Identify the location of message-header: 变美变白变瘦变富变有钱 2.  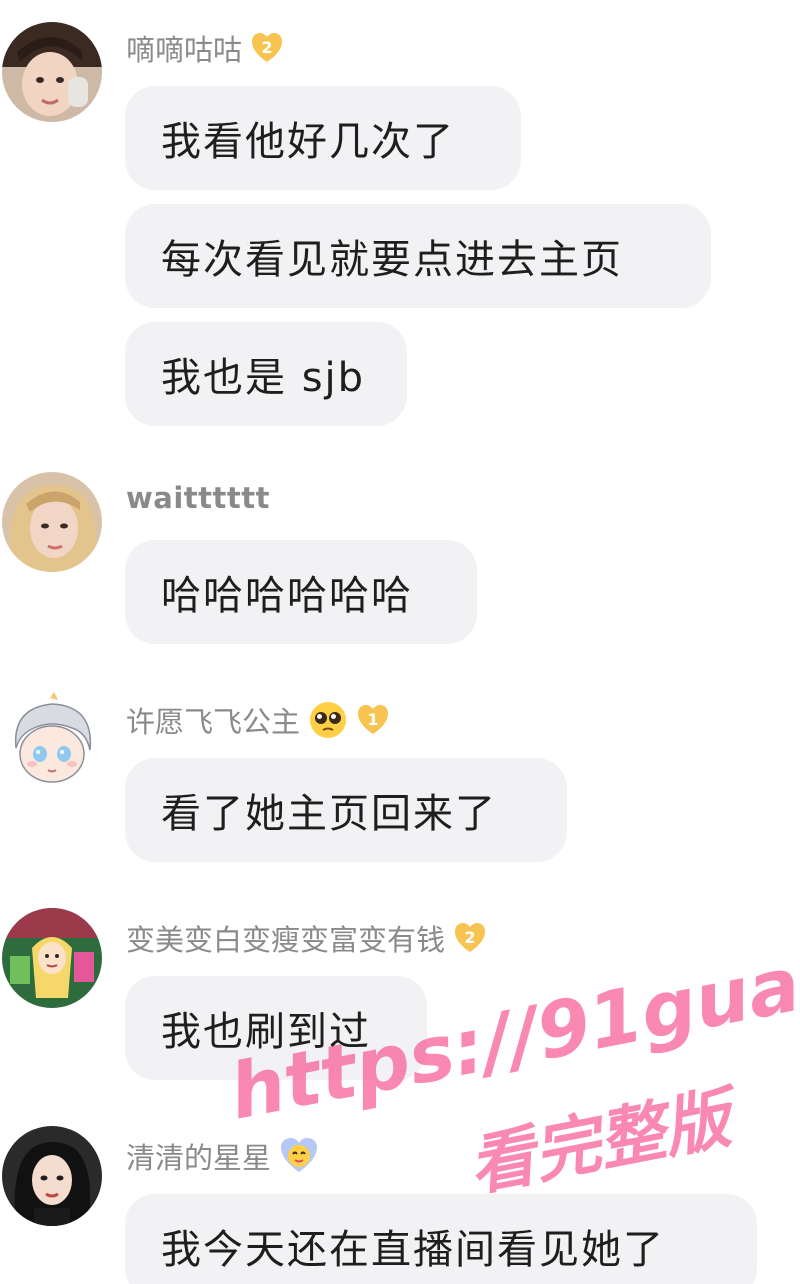
(306, 938).